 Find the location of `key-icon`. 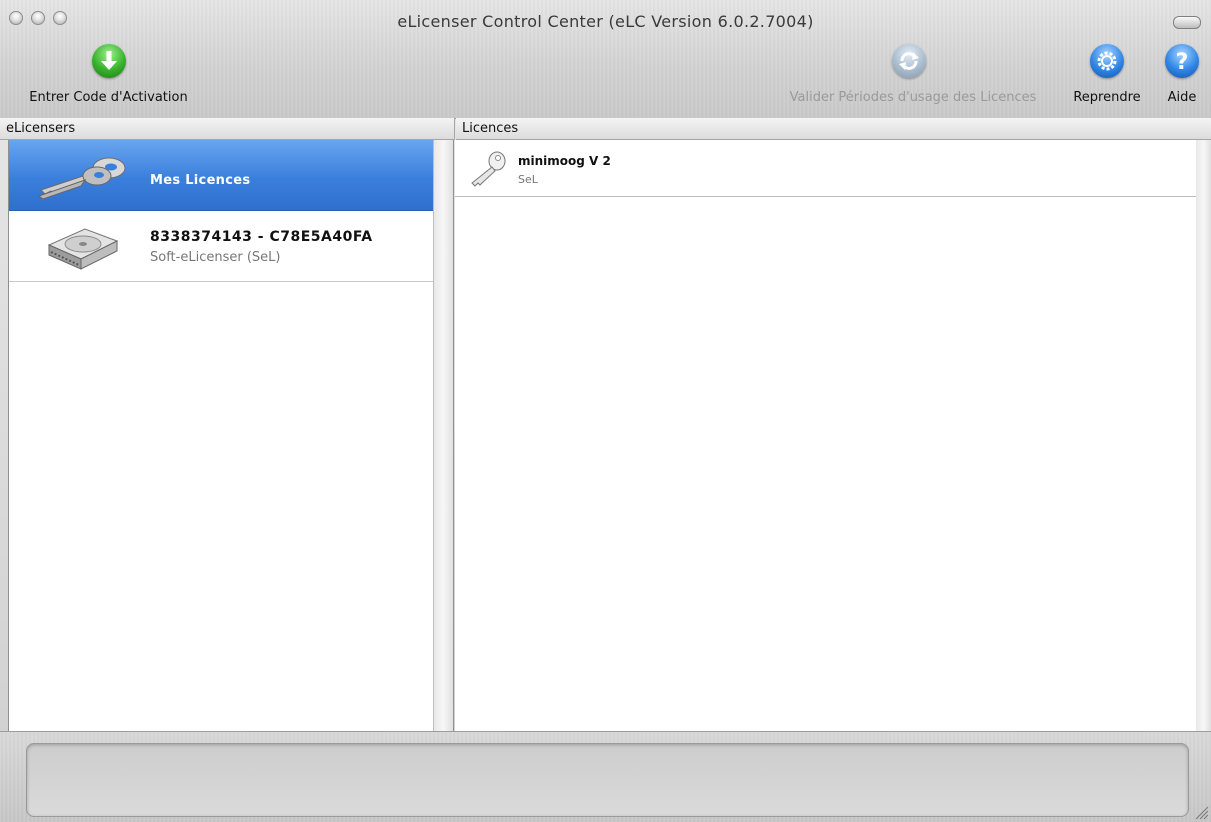

key-icon is located at coordinates (488, 169).